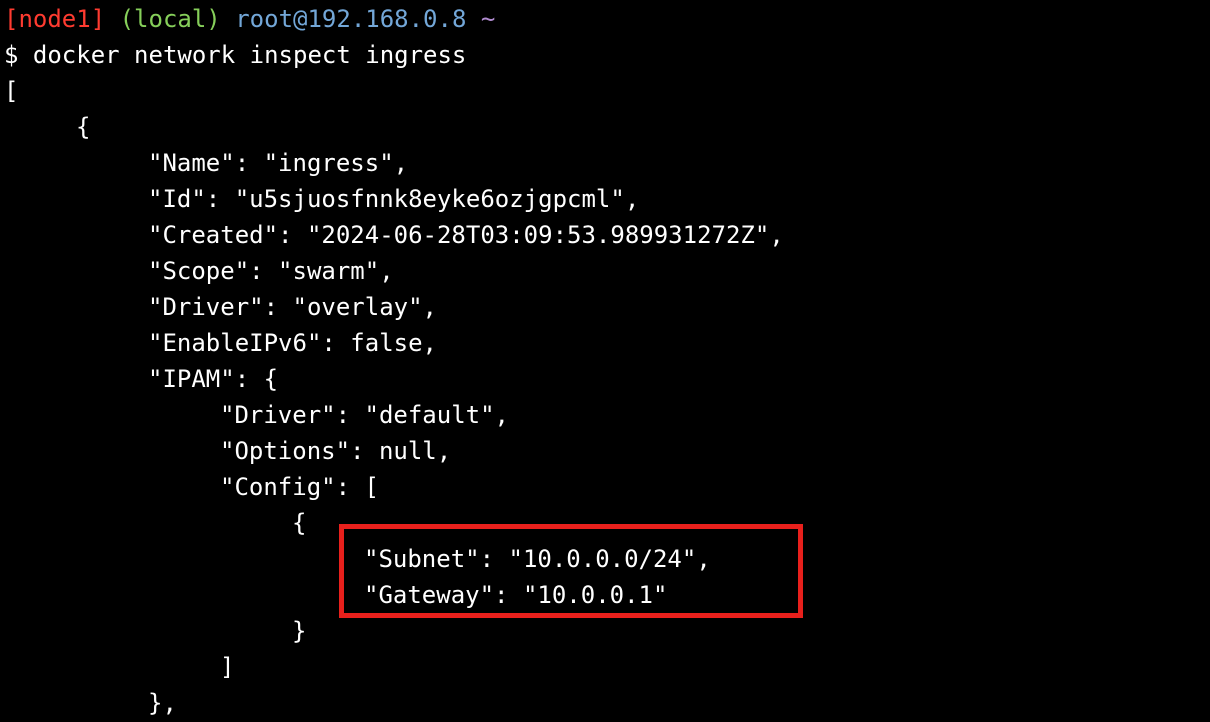 The width and height of the screenshot is (1210, 722). I want to click on output-line: "IPAM": {, so click(213, 379).